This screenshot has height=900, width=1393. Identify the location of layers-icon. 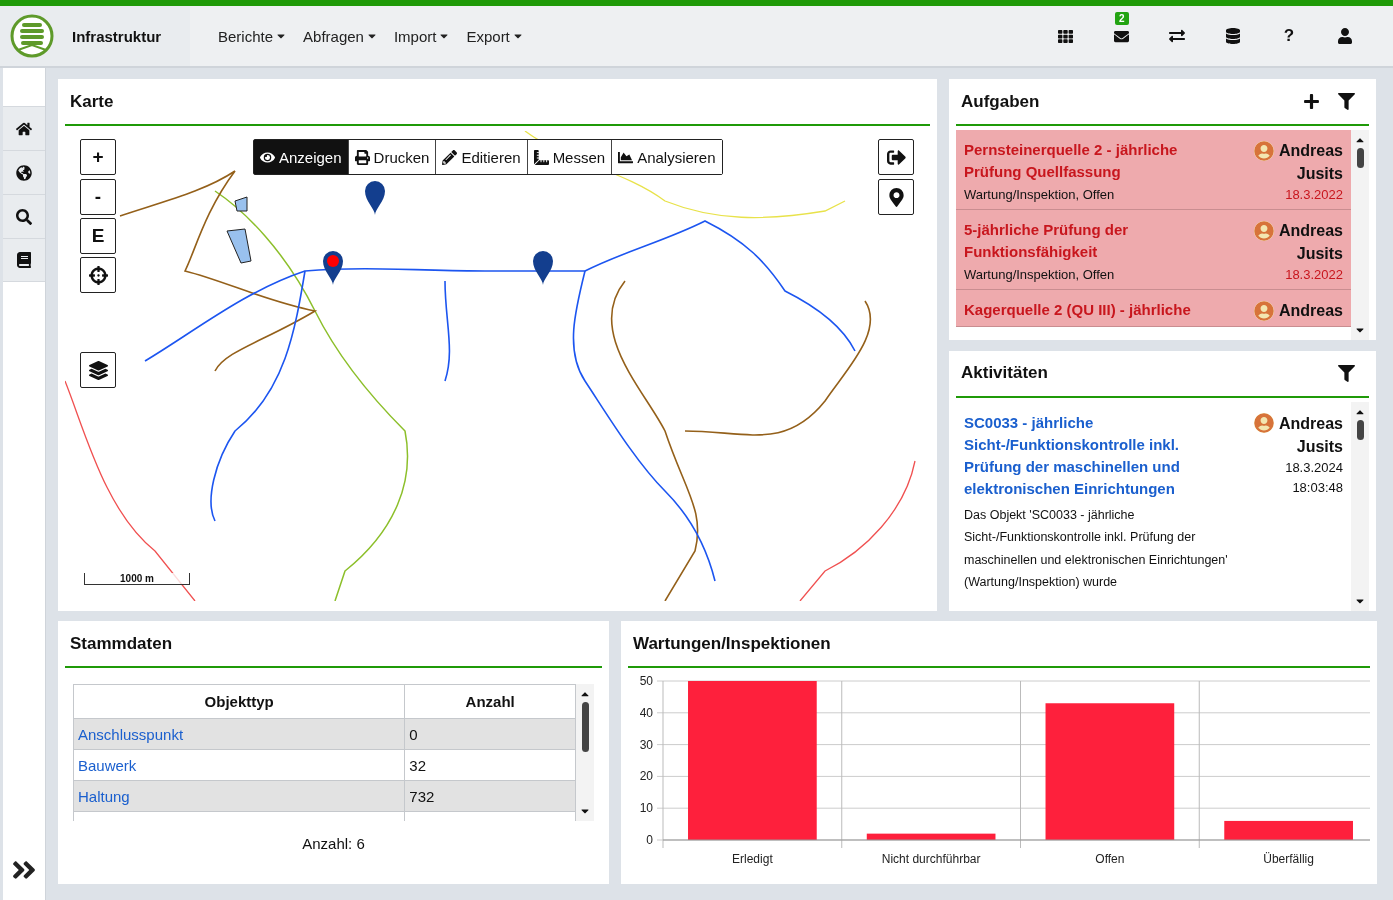
(98, 370).